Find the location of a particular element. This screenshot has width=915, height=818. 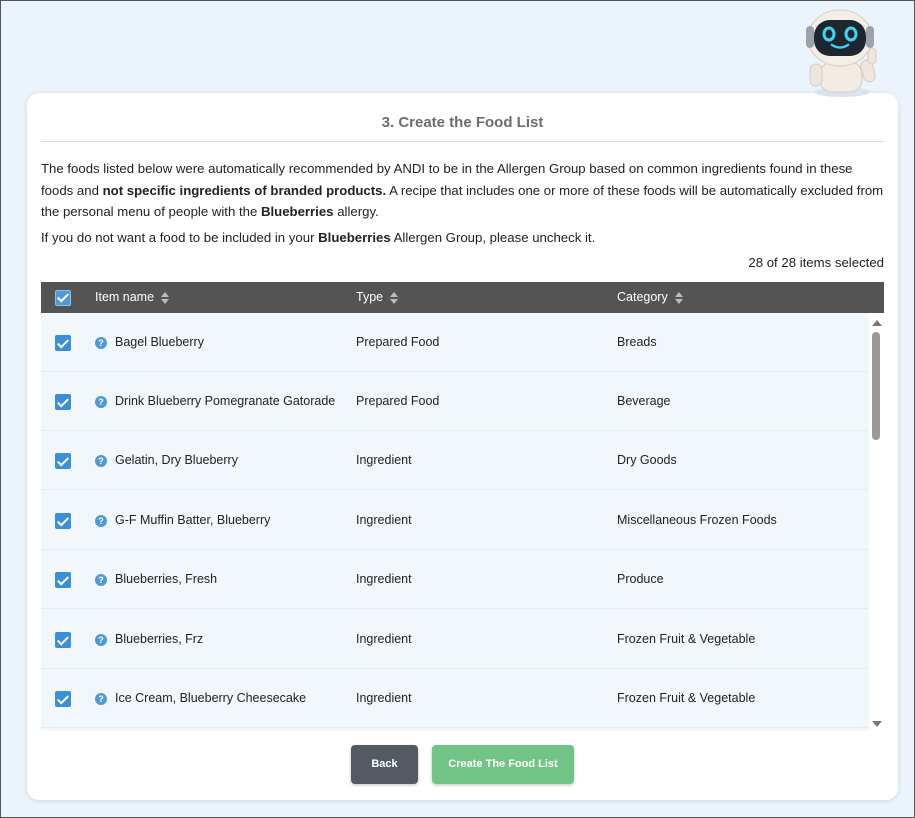

back-button: Back is located at coordinates (384, 764).